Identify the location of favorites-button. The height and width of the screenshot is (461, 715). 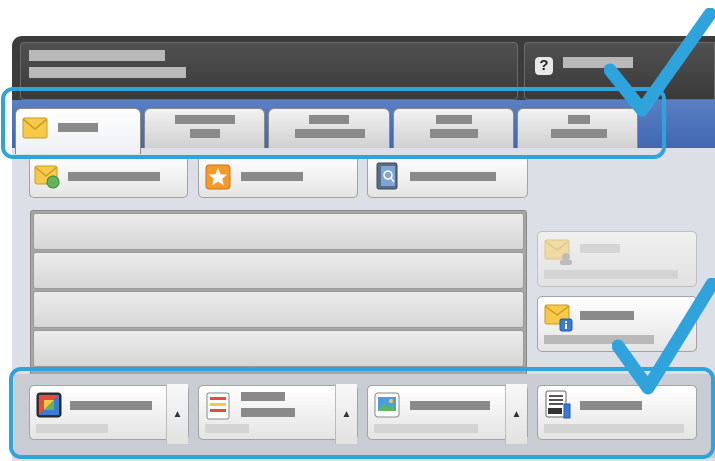
(278, 176).